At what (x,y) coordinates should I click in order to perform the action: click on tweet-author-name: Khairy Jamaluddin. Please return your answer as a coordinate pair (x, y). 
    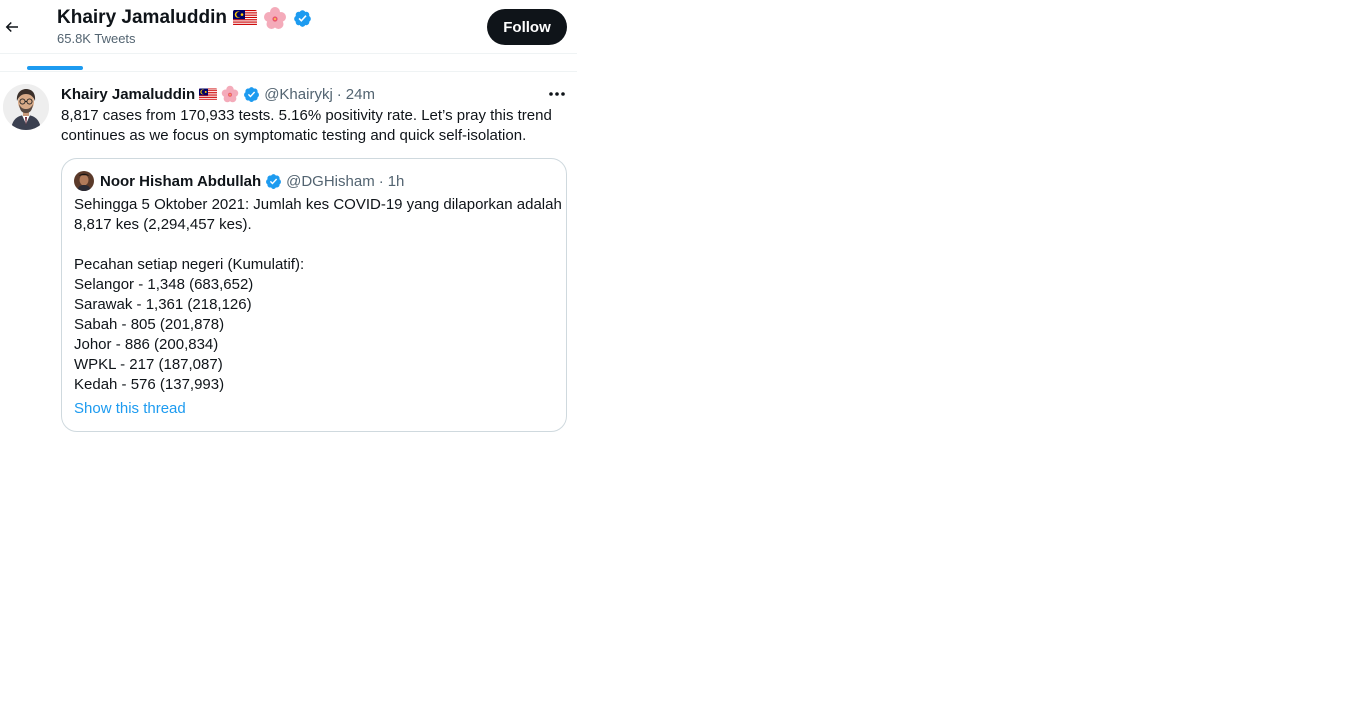
    Looking at the image, I should click on (128, 94).